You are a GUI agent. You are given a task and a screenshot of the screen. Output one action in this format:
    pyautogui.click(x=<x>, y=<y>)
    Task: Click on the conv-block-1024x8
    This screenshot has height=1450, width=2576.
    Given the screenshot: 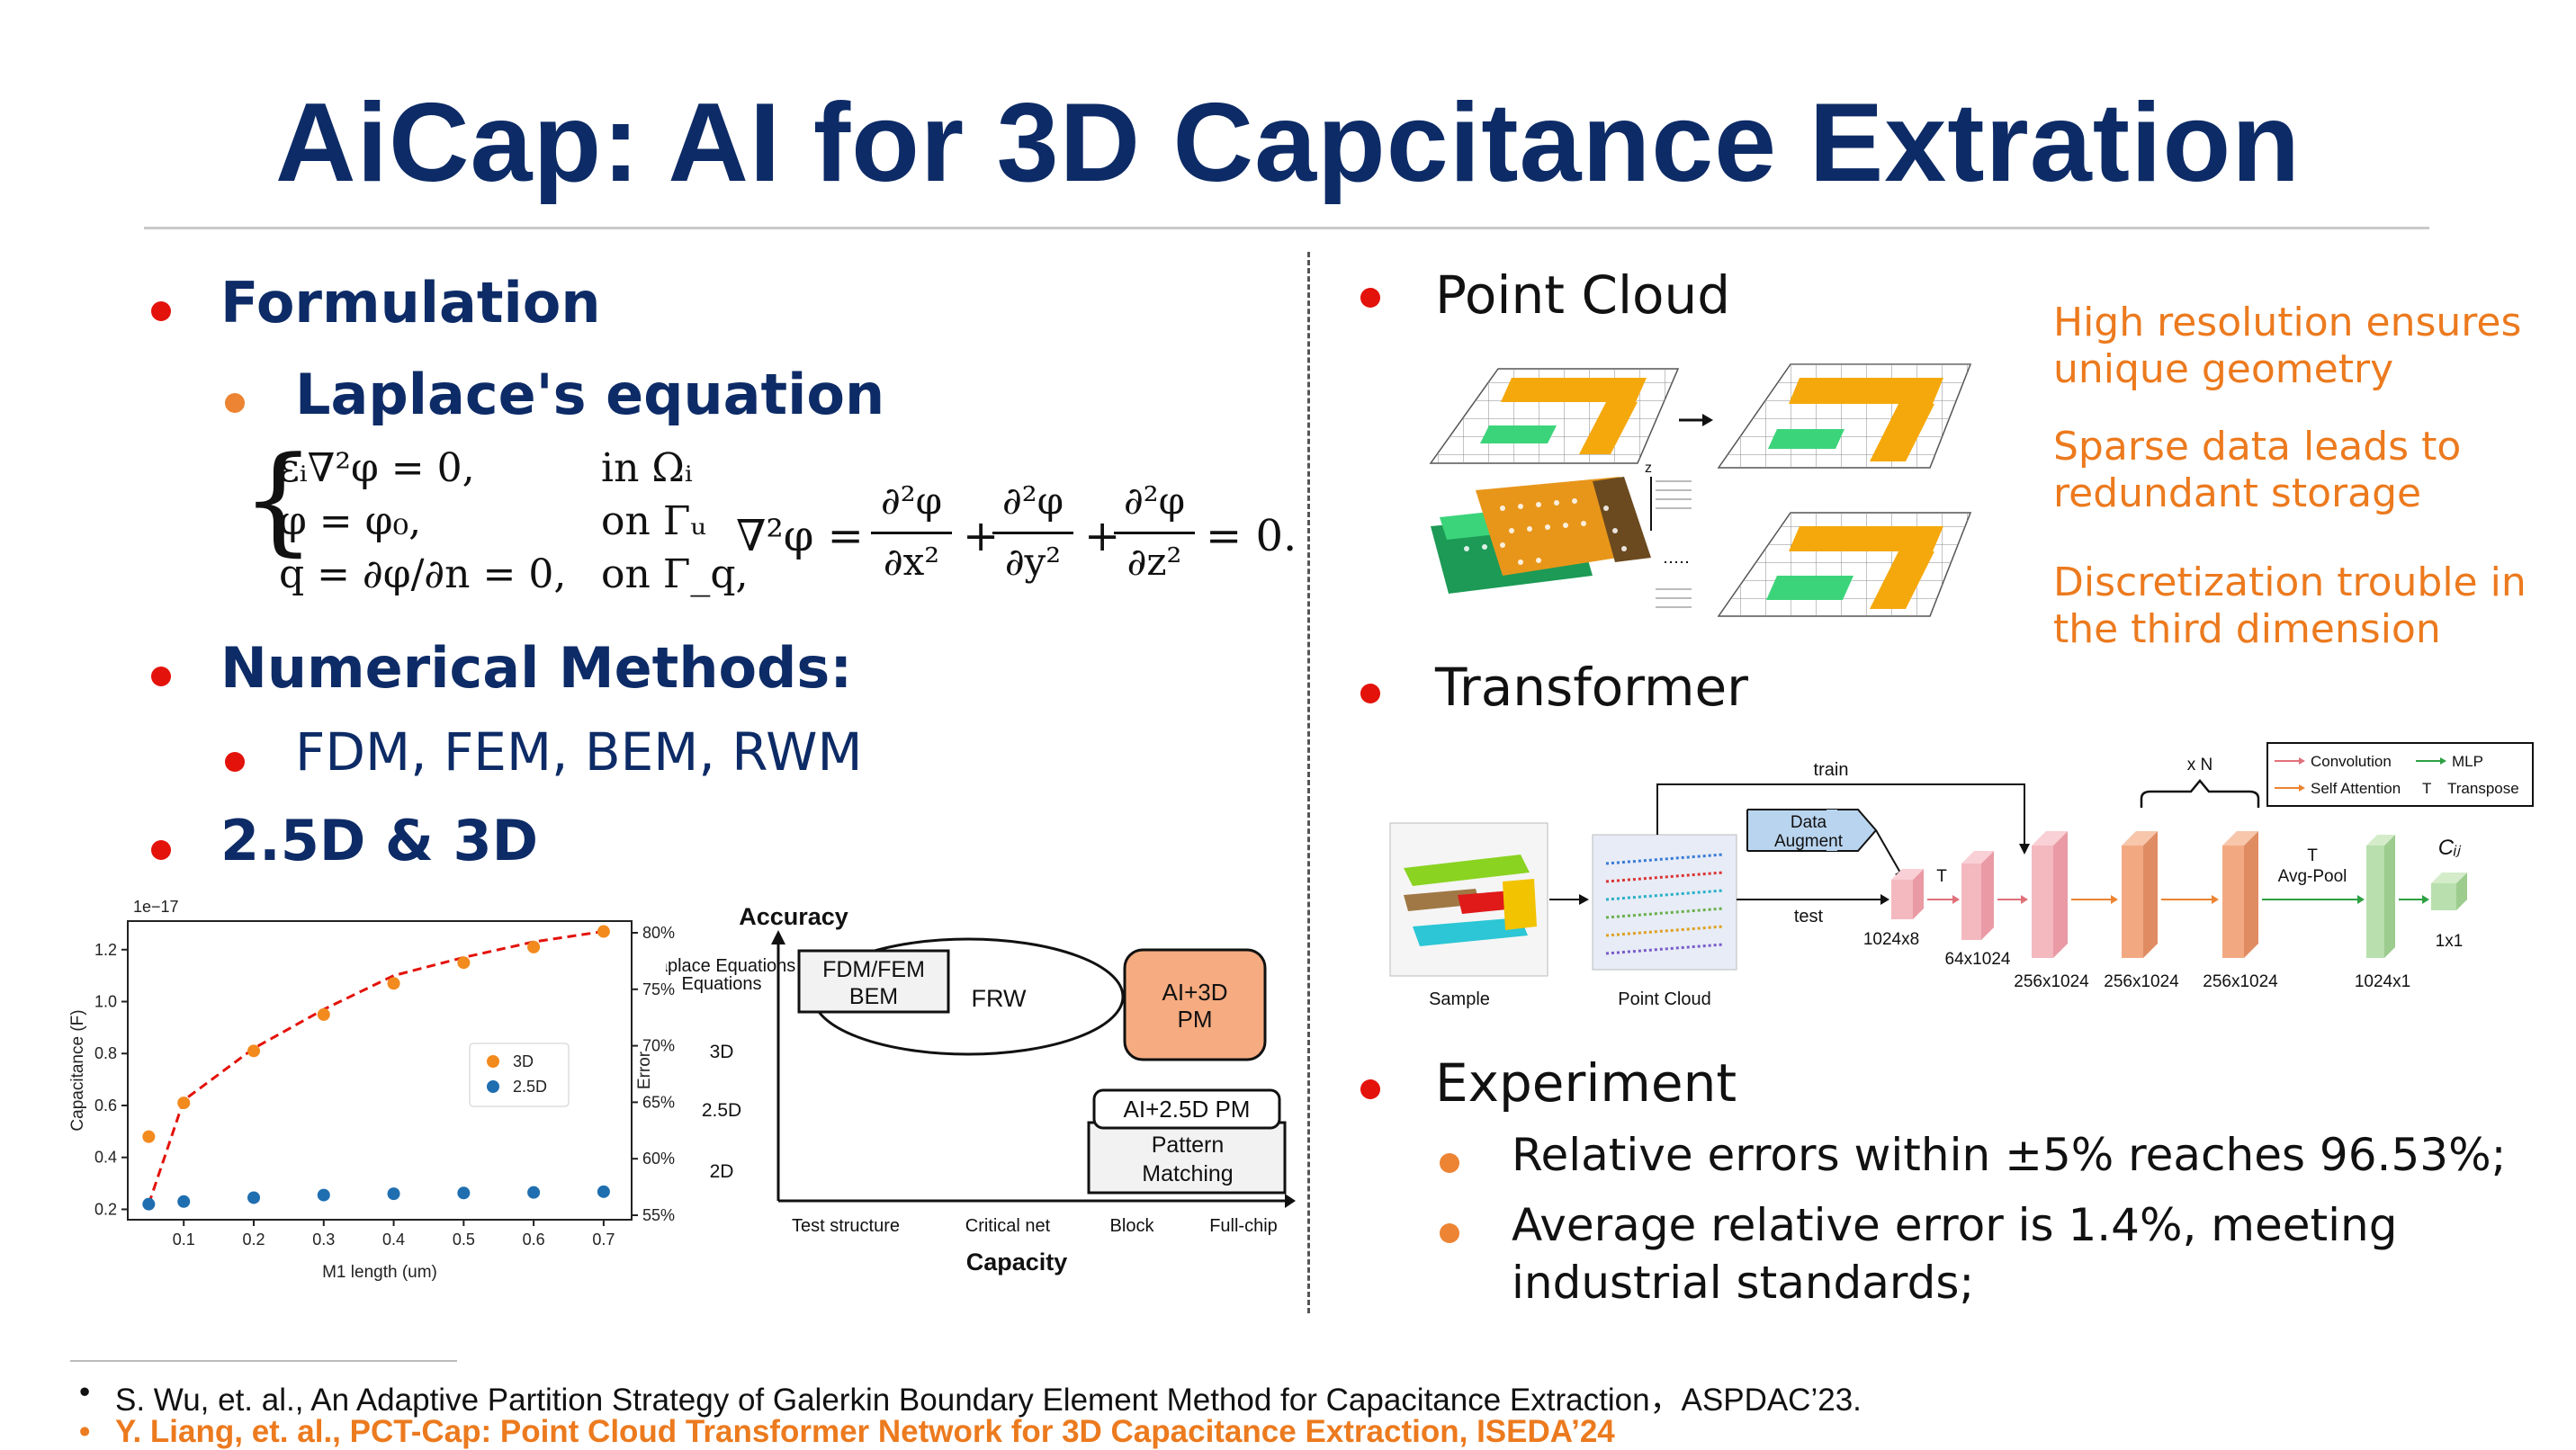 What is the action you would take?
    pyautogui.click(x=1908, y=894)
    